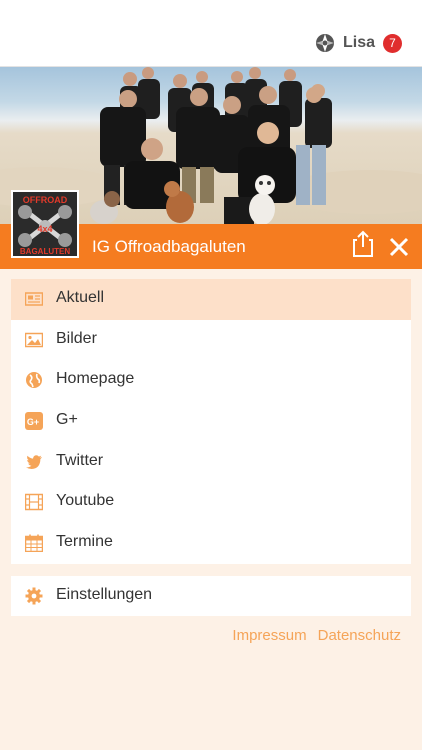 This screenshot has height=750, width=422. Describe the element at coordinates (34, 596) in the screenshot. I see `gear-icon` at that location.